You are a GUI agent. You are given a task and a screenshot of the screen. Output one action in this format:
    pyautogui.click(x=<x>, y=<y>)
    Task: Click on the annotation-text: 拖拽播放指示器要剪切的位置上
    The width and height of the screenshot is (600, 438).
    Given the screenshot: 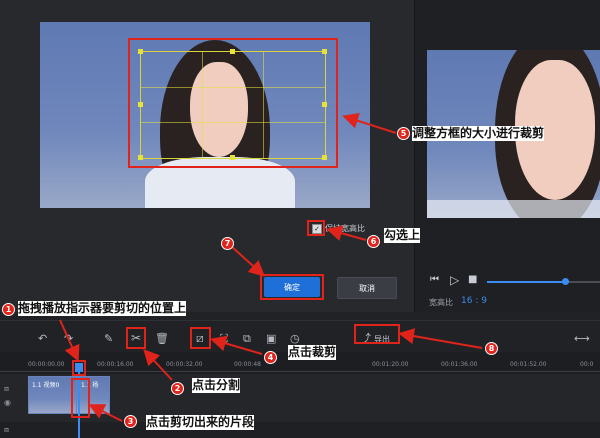 What is the action you would take?
    pyautogui.click(x=102, y=308)
    